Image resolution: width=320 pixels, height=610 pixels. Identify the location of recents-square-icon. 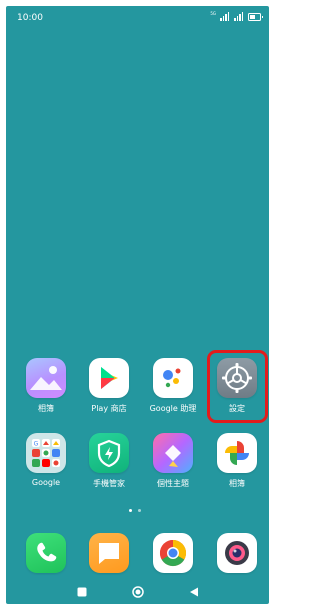
(82, 592).